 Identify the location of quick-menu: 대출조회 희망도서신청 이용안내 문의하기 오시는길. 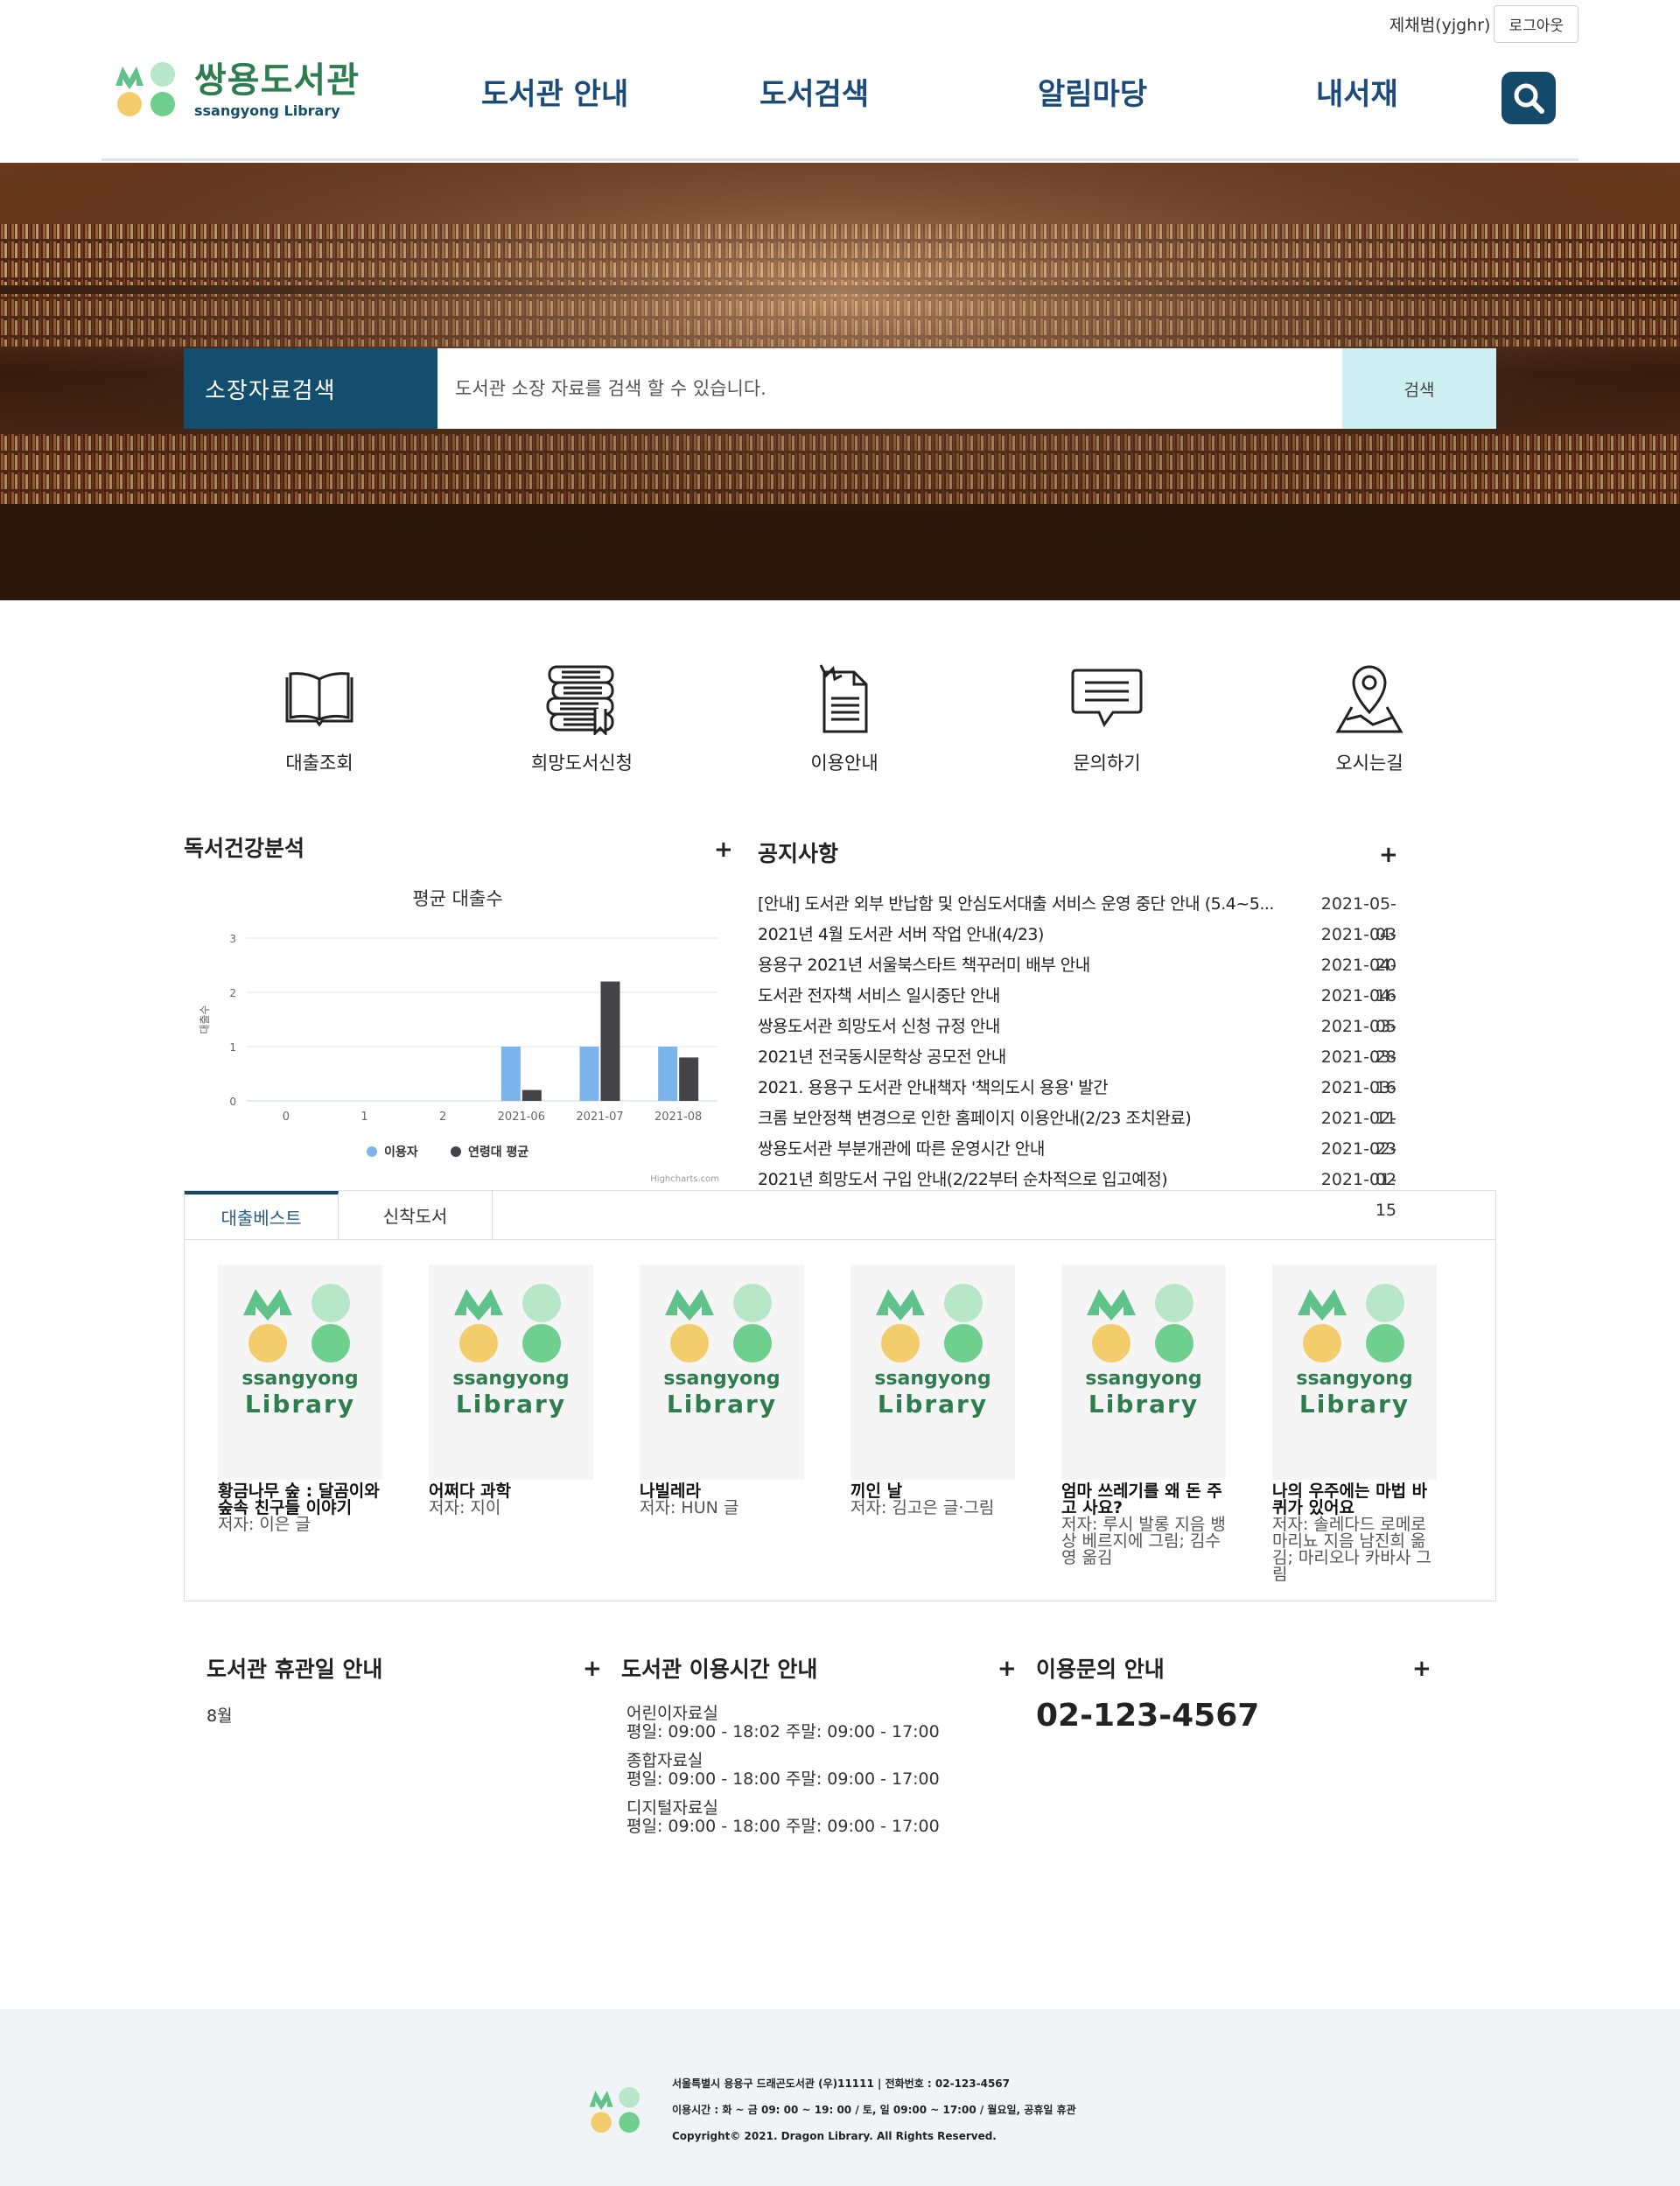
(840, 718).